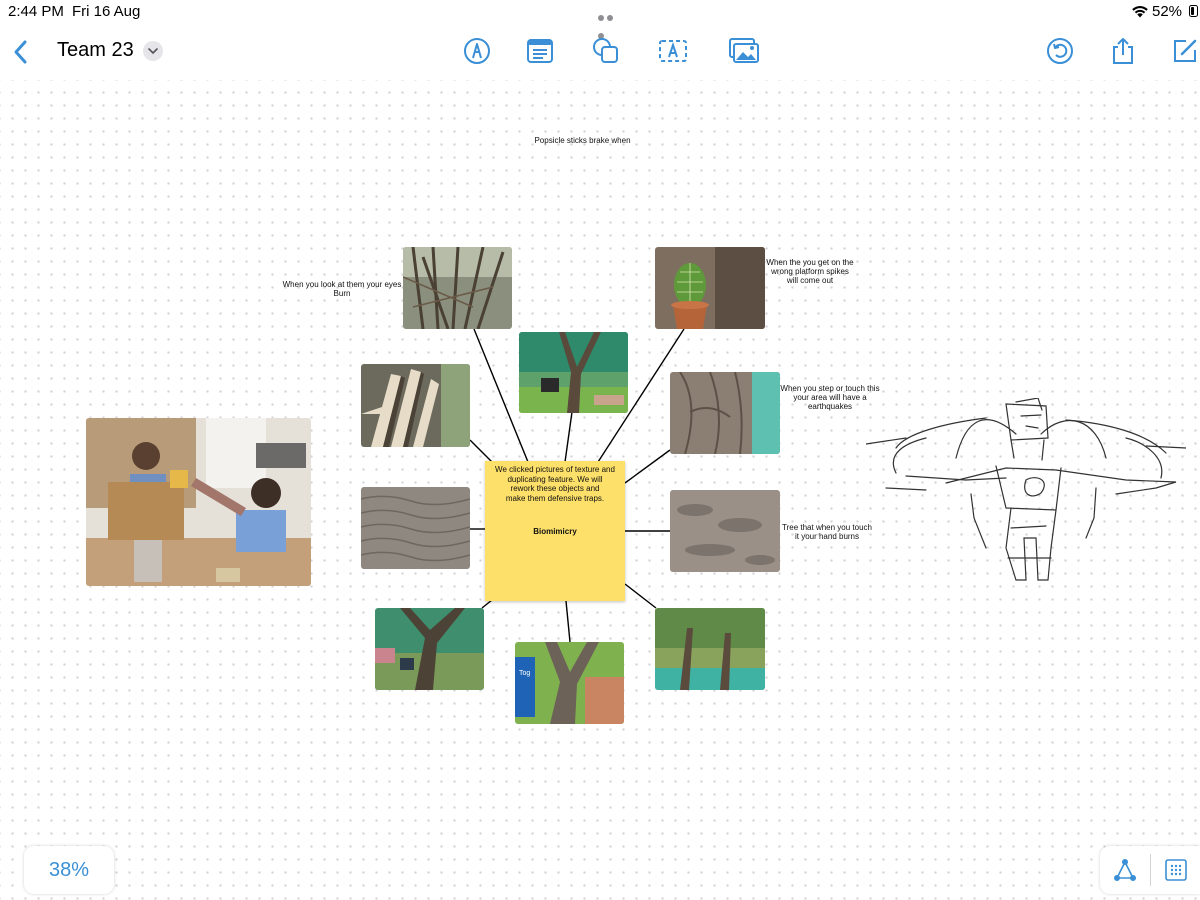 The width and height of the screenshot is (1200, 900). Describe the element at coordinates (725, 531) in the screenshot. I see `photo-stone-texture` at that location.